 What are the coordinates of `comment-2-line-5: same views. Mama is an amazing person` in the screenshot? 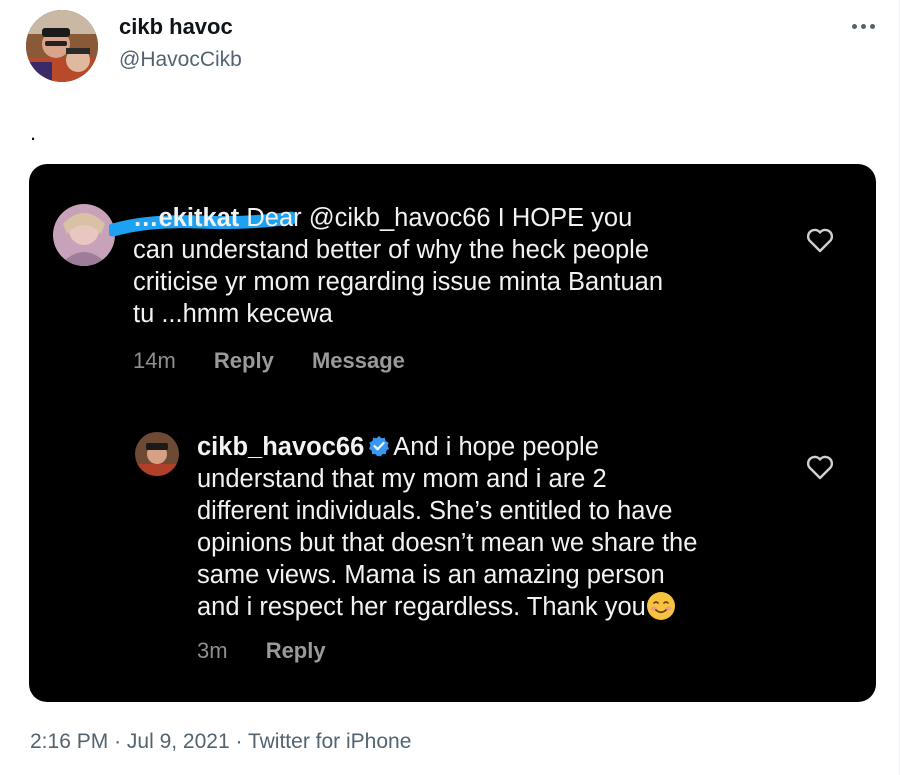 It's located at (431, 575).